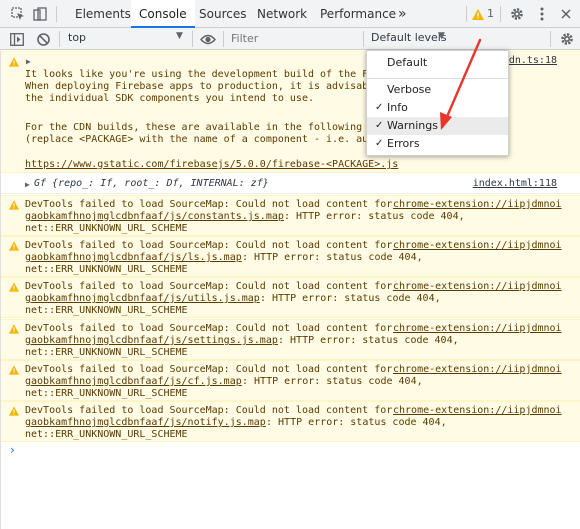  Describe the element at coordinates (437, 108) in the screenshot. I see `menu-item-info: ✓ Info` at that location.